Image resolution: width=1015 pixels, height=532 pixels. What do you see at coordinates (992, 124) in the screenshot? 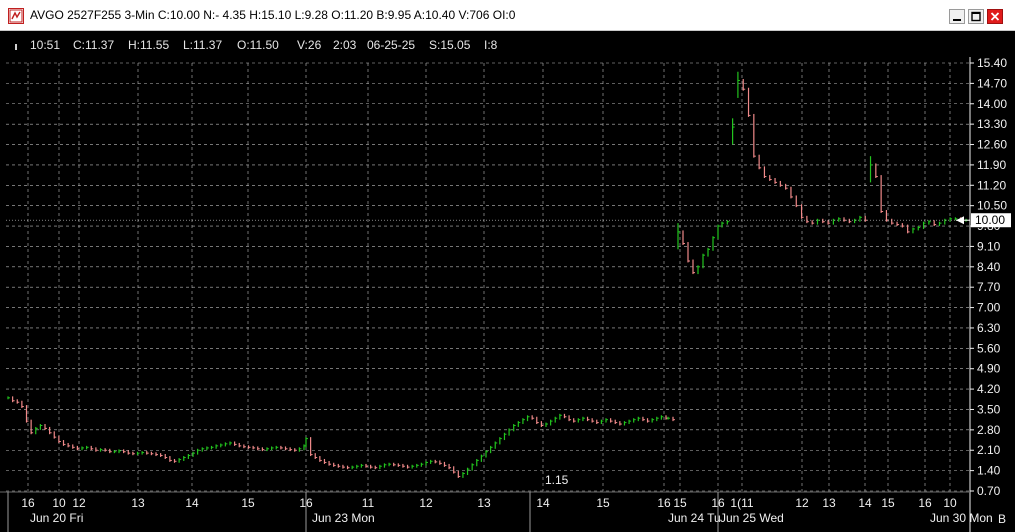
I see `price-tick-label: 13.30` at bounding box center [992, 124].